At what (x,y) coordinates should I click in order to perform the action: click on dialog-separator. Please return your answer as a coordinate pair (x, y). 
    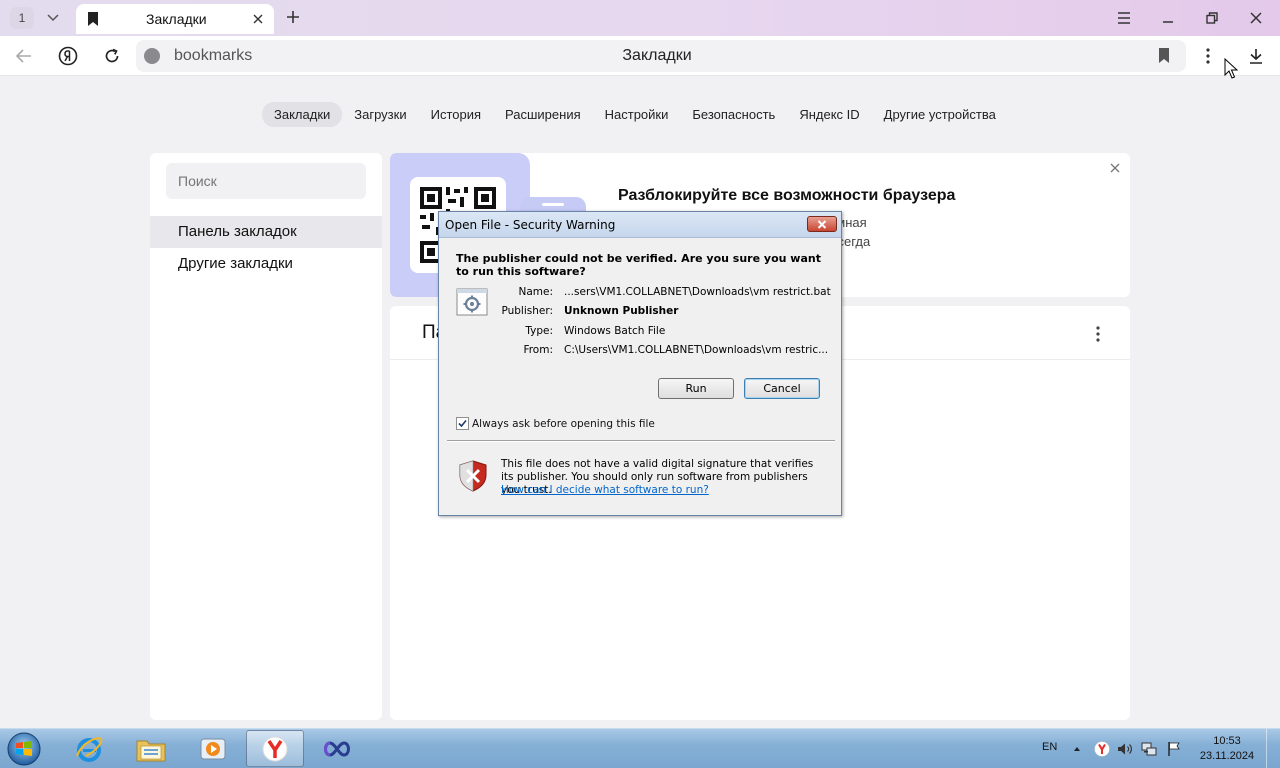
    Looking at the image, I should click on (641, 441).